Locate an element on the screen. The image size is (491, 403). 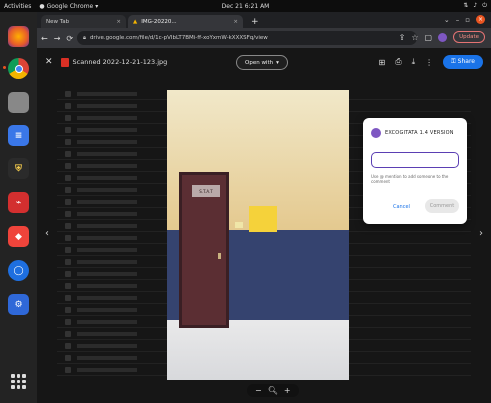
firefox-icon is located at coordinates (18, 36).